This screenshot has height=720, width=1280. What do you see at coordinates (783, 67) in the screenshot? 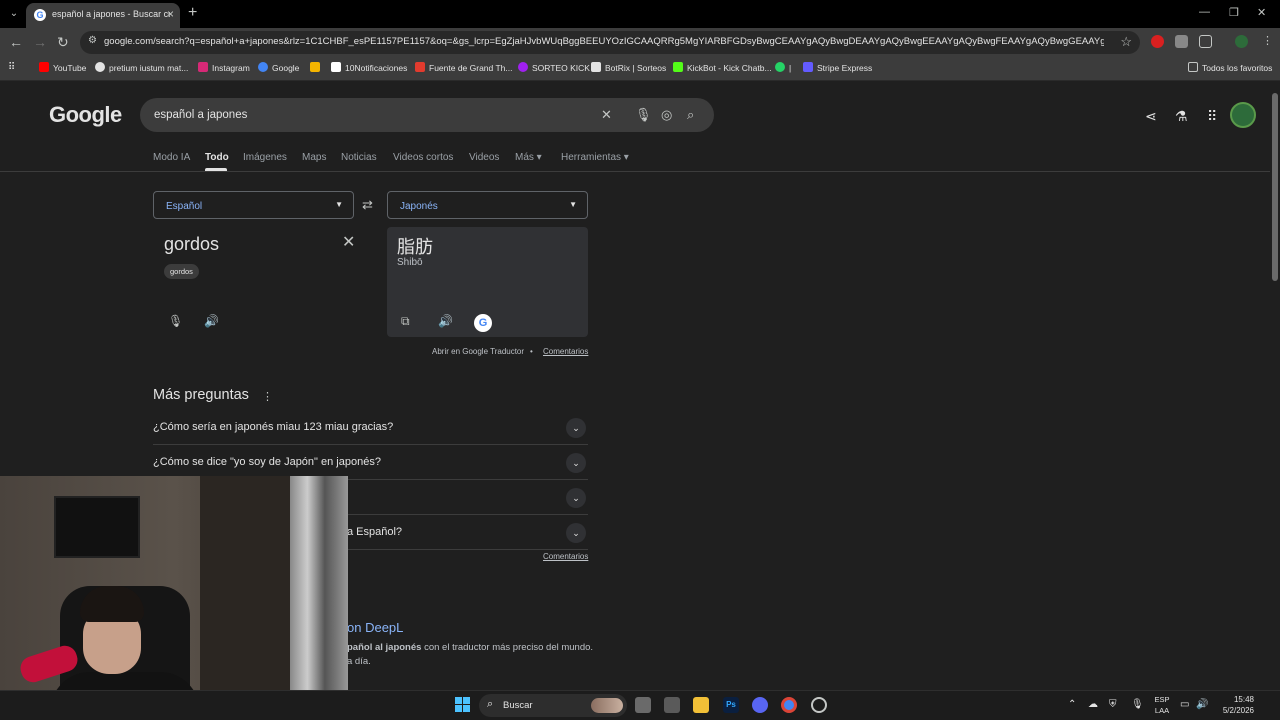
I see `bookmark-whatsapp: |` at bounding box center [783, 67].